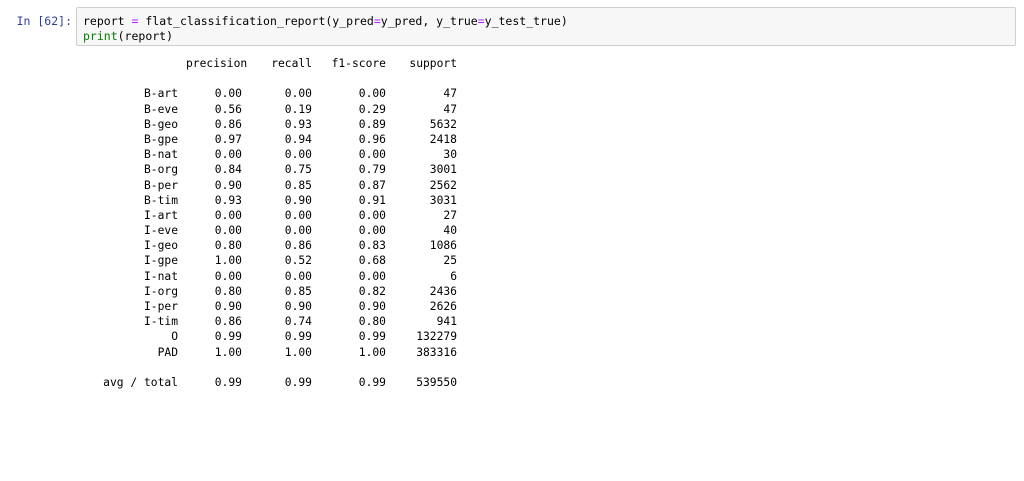  What do you see at coordinates (372, 170) in the screenshot?
I see `row-f1: 0.79` at bounding box center [372, 170].